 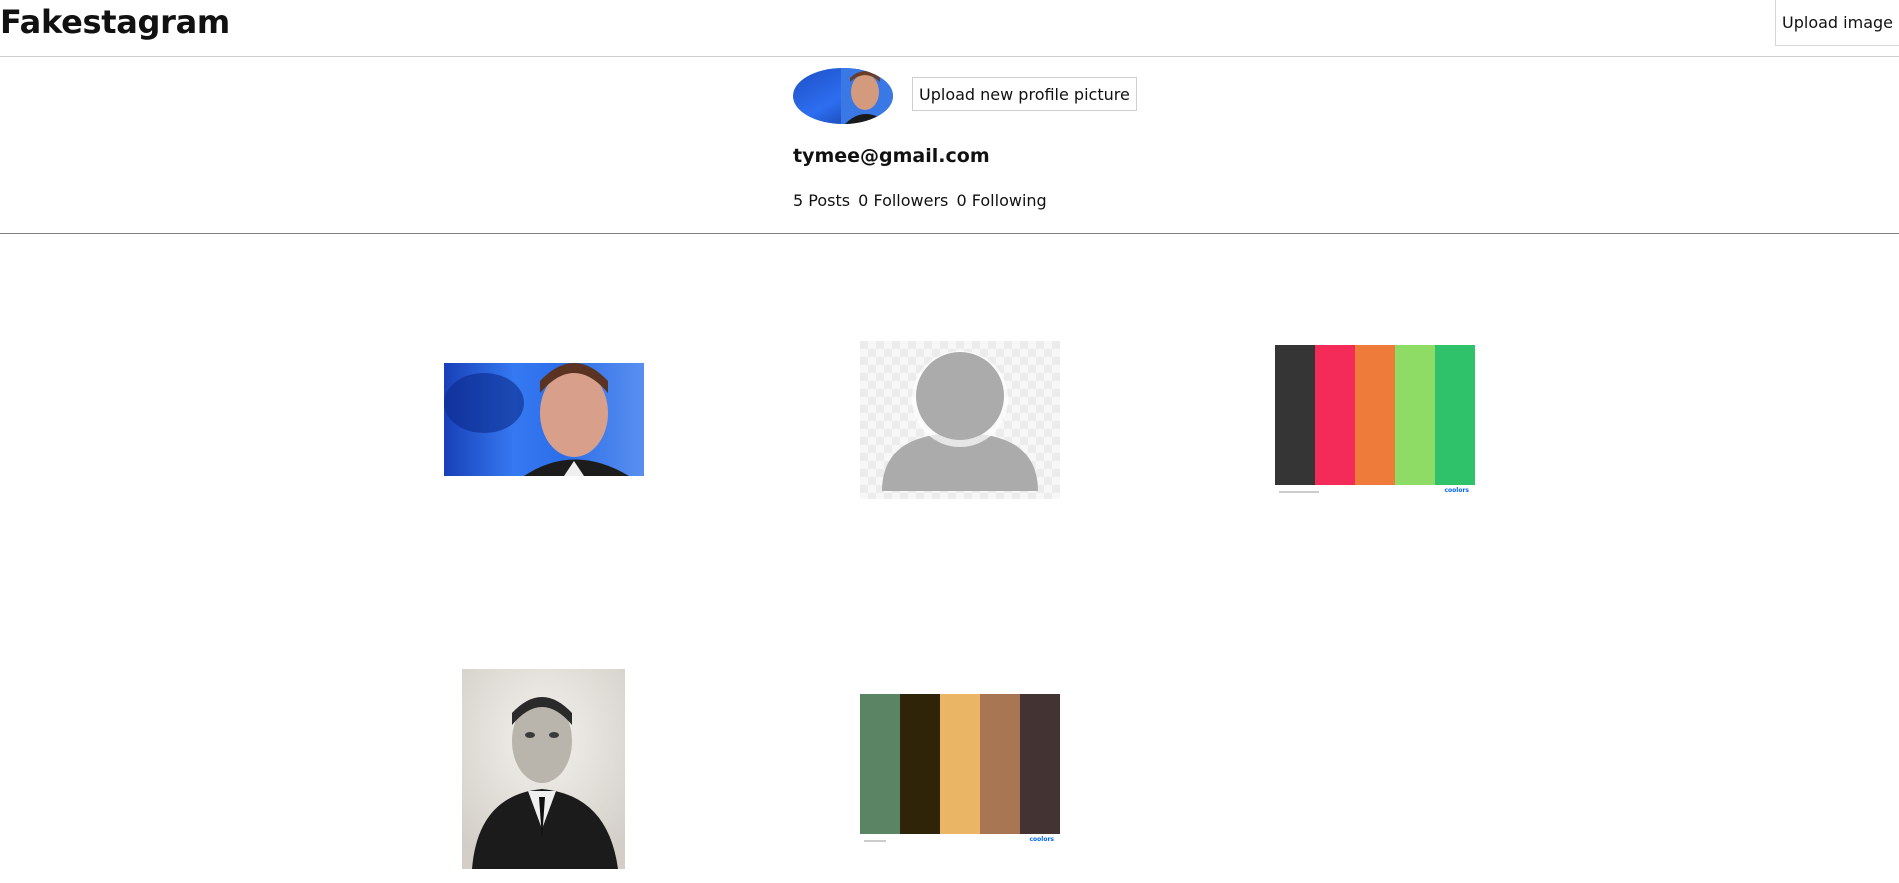 I want to click on default-avatar-icon, so click(x=960, y=420).